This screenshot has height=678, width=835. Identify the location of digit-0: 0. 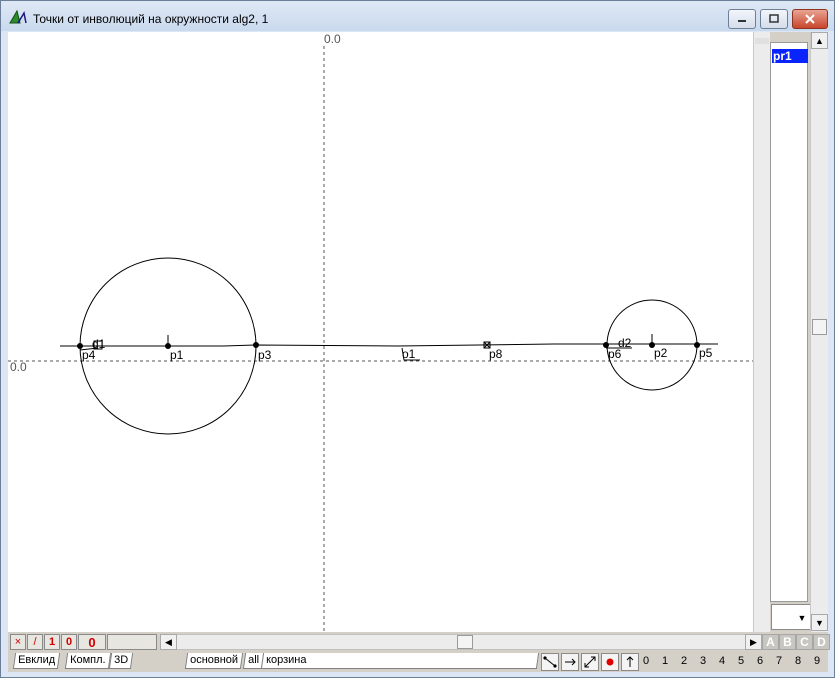
(646, 661).